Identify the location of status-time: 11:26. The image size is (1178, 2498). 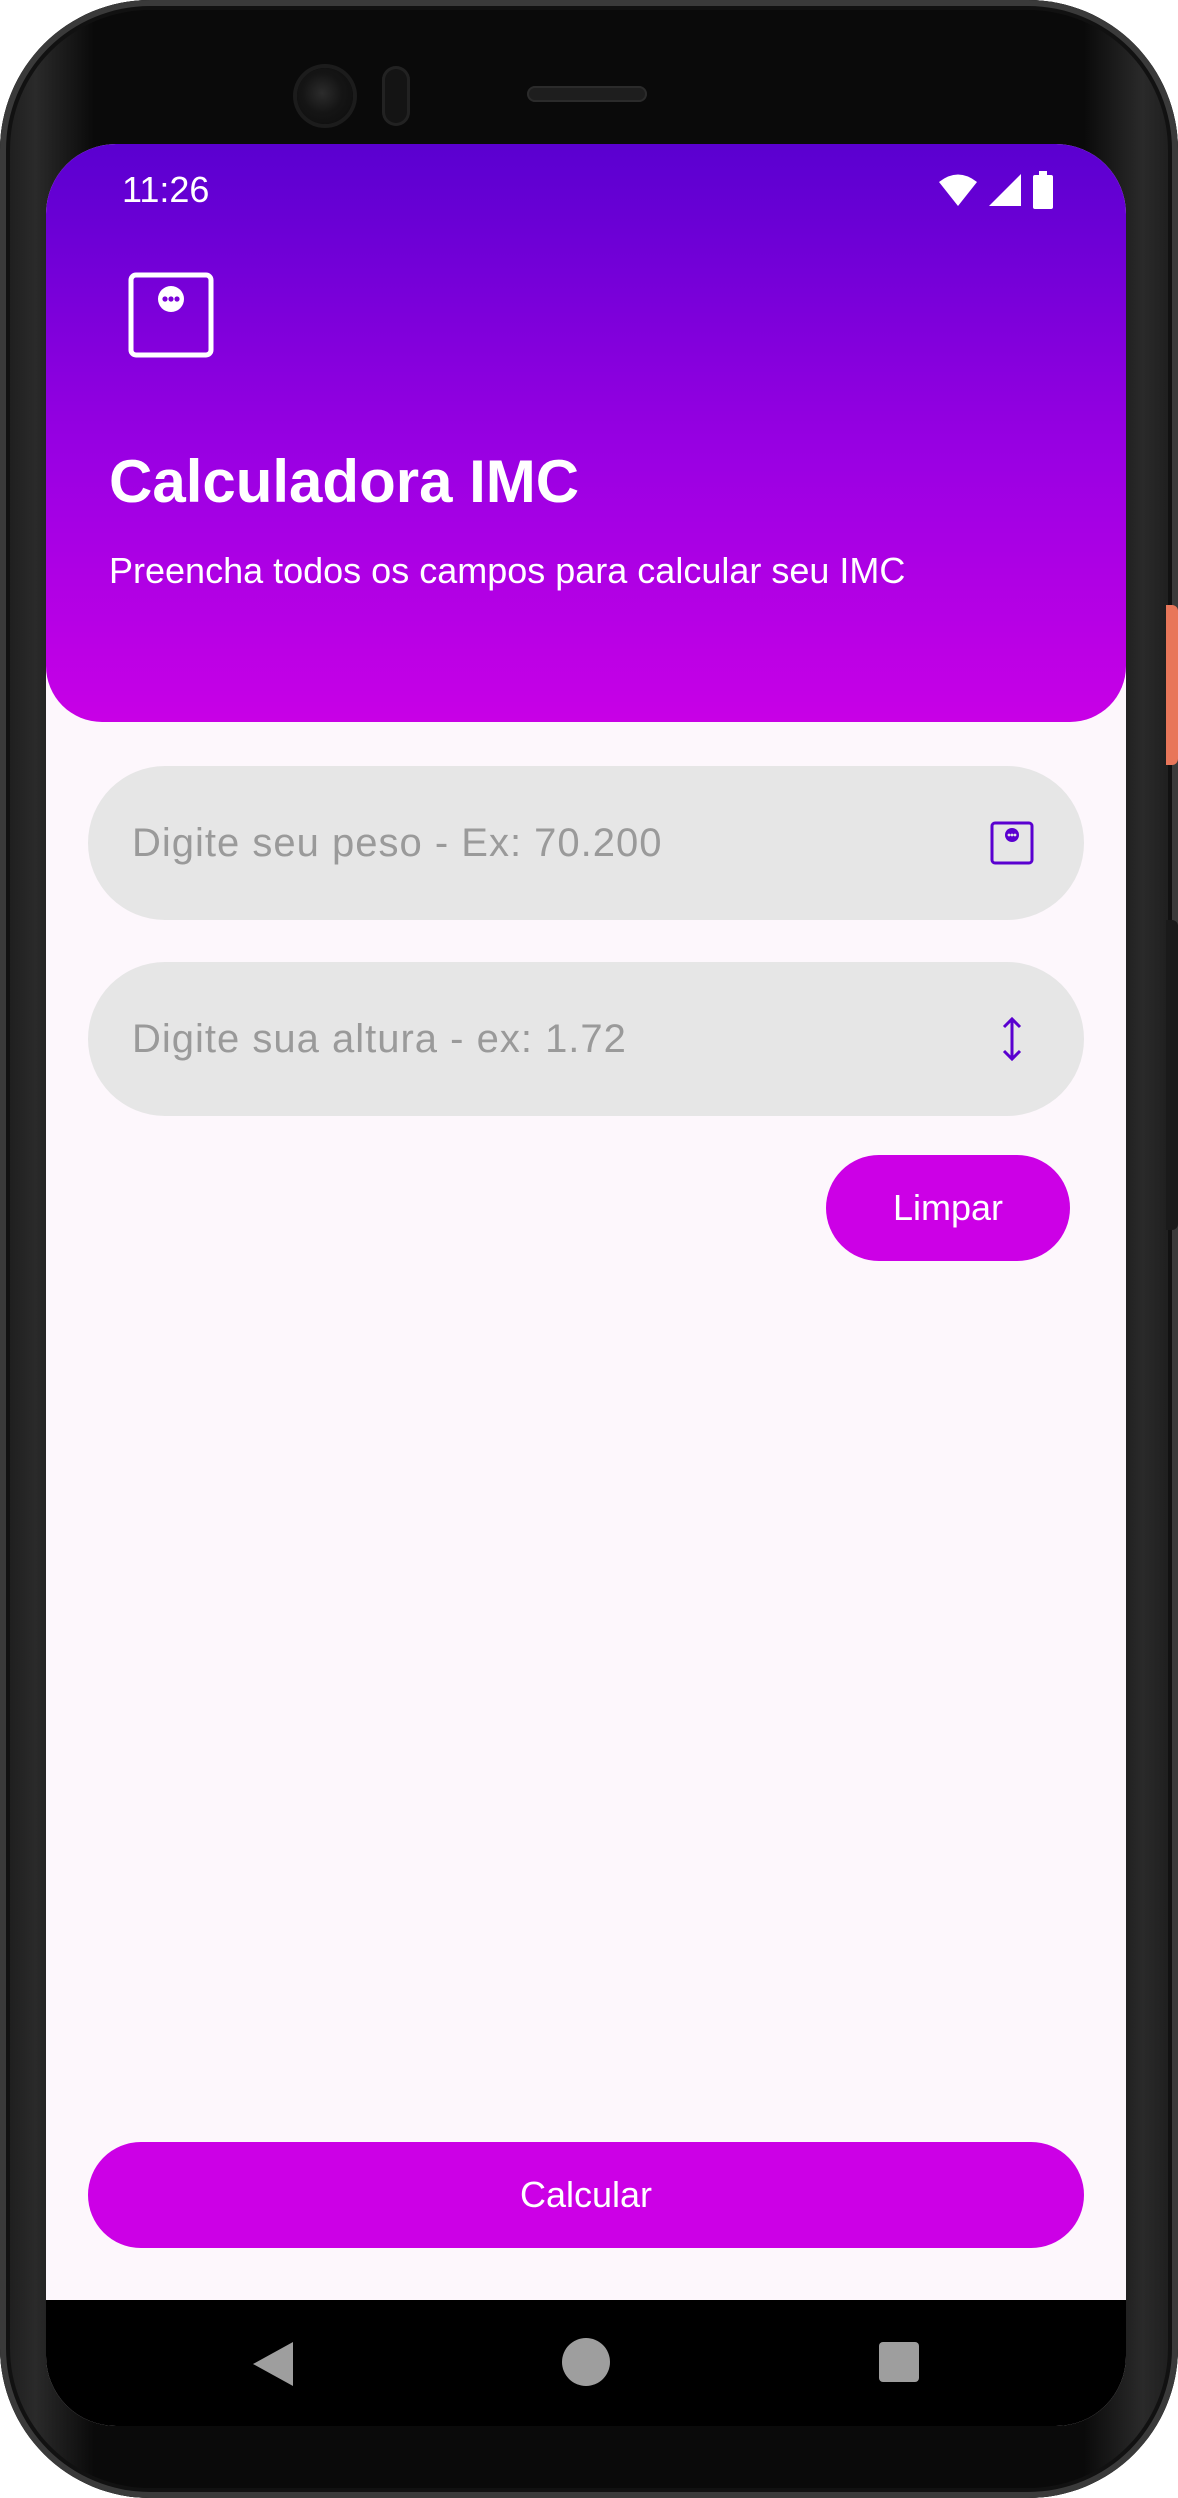
(166, 189).